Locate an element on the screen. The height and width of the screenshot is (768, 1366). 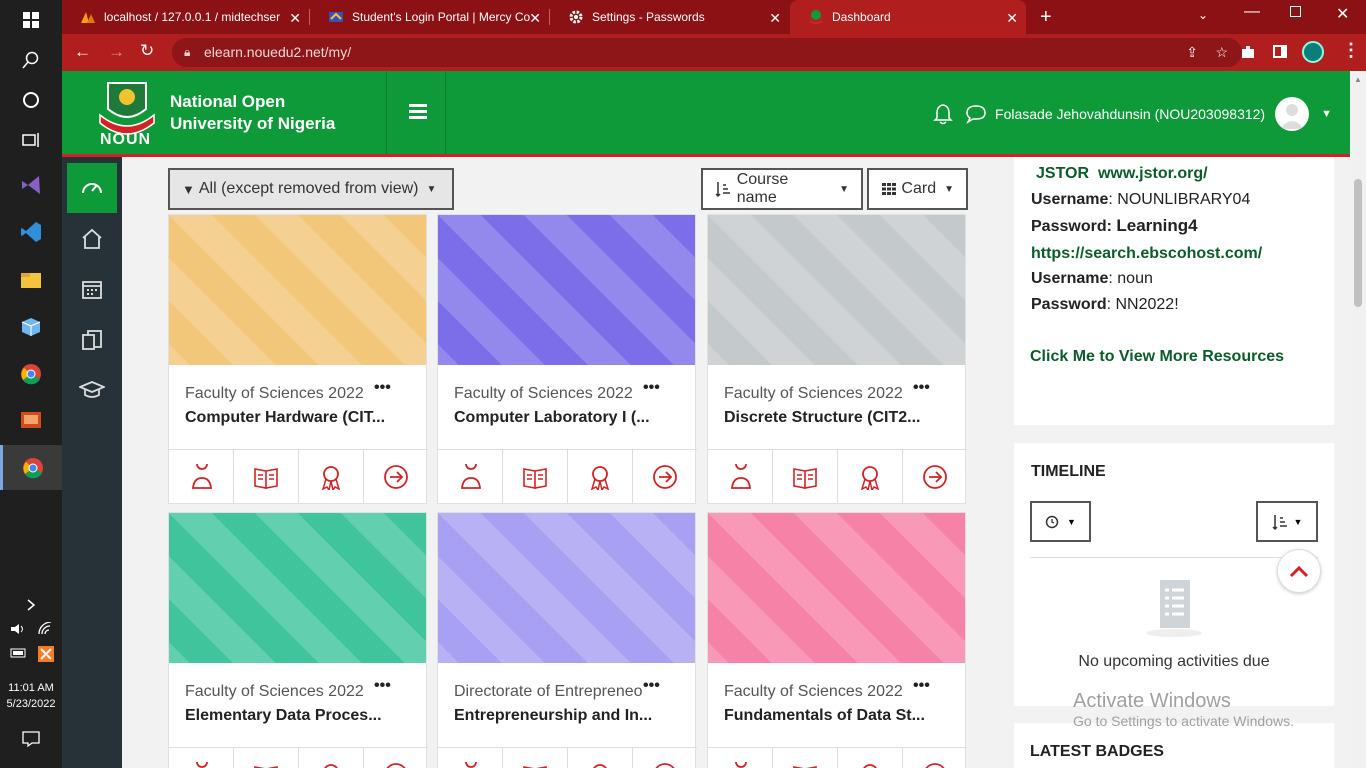
tab-settings-passwords: Settings - Passwords ✕ is located at coordinates (669, 17).